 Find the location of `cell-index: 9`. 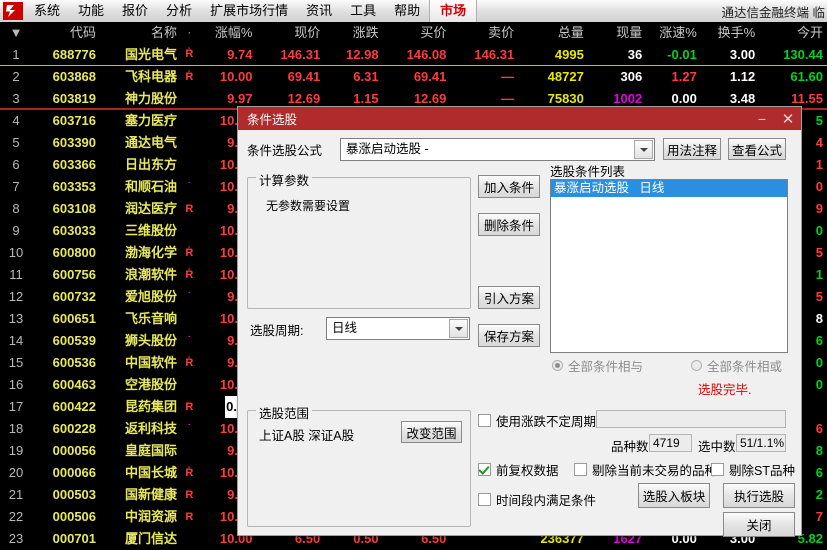

cell-index: 9 is located at coordinates (16, 230).